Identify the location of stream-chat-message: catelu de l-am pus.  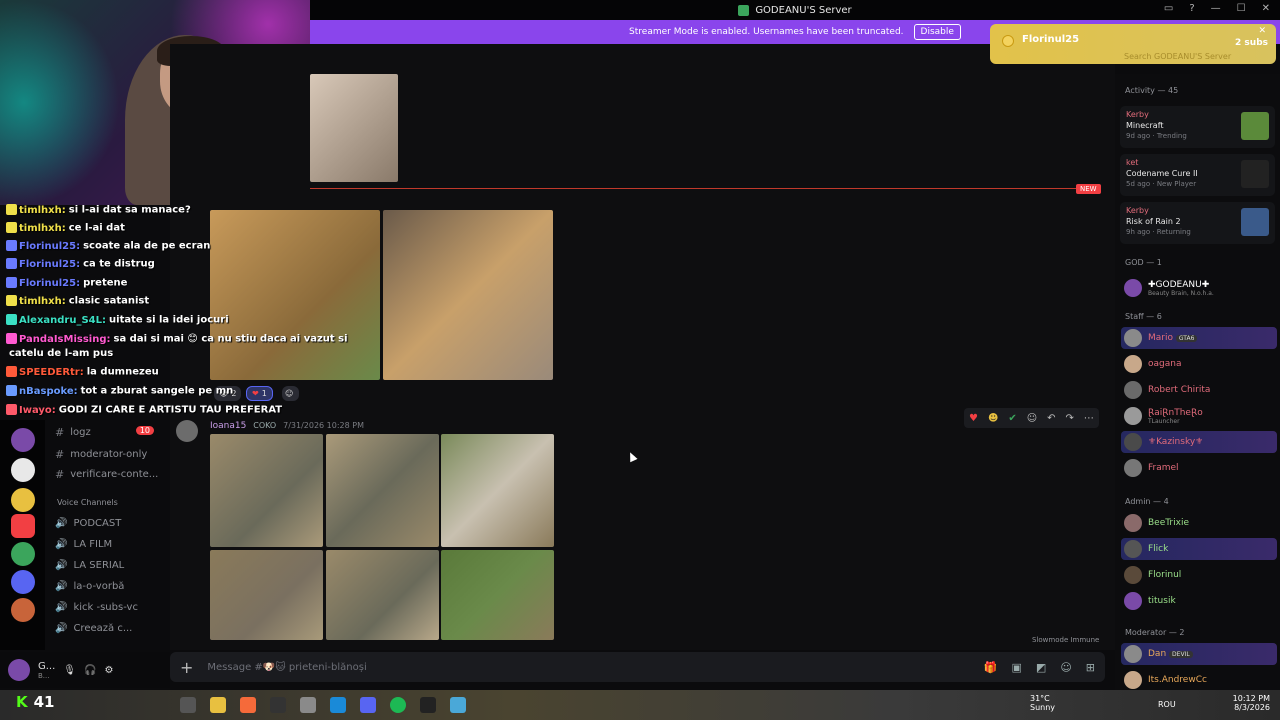
(61, 353).